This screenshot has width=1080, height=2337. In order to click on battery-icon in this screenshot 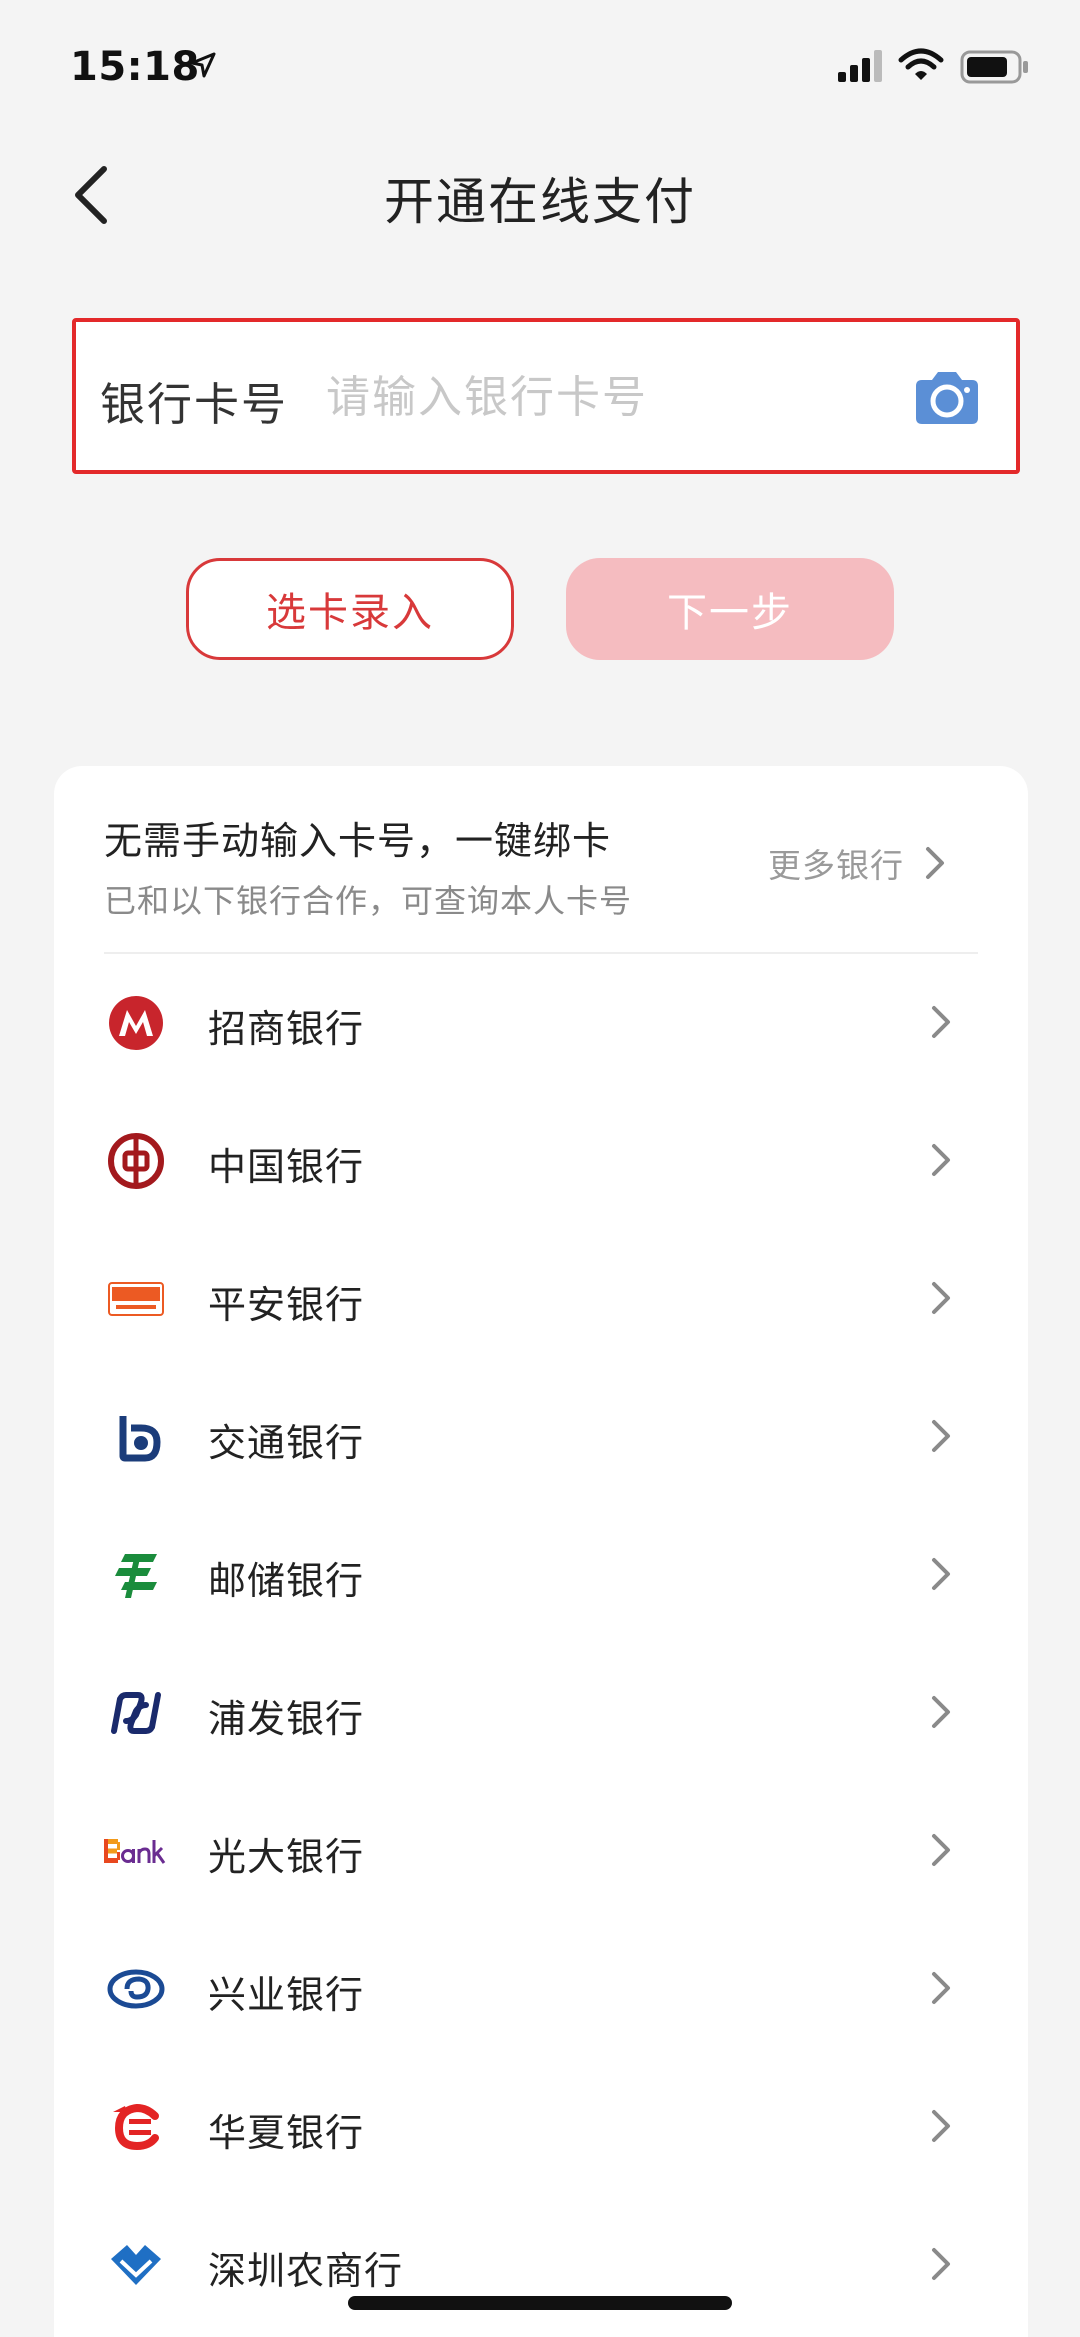, I will do `click(994, 67)`.